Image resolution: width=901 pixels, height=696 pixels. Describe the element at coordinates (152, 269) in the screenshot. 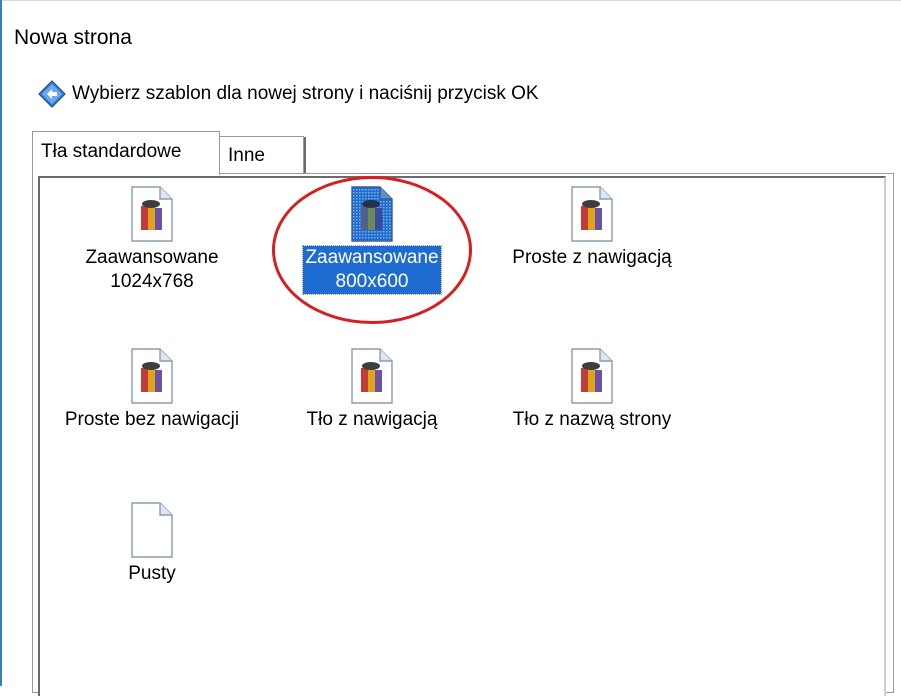

I see `template-label: Zaawansowane 1024x768` at that location.